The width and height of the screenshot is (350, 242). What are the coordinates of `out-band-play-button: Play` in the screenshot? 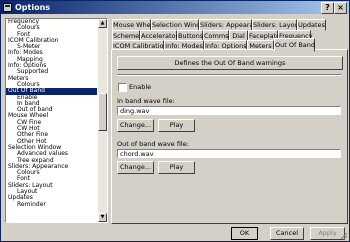 It's located at (176, 167).